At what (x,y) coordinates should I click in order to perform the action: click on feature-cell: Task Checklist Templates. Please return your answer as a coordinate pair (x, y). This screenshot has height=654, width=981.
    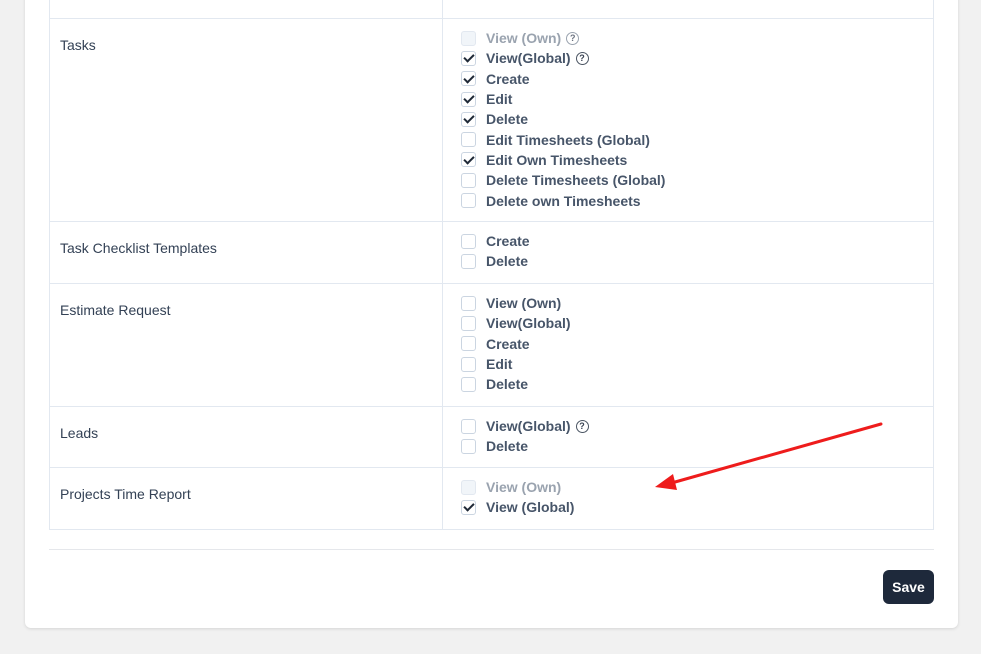
    Looking at the image, I should click on (246, 252).